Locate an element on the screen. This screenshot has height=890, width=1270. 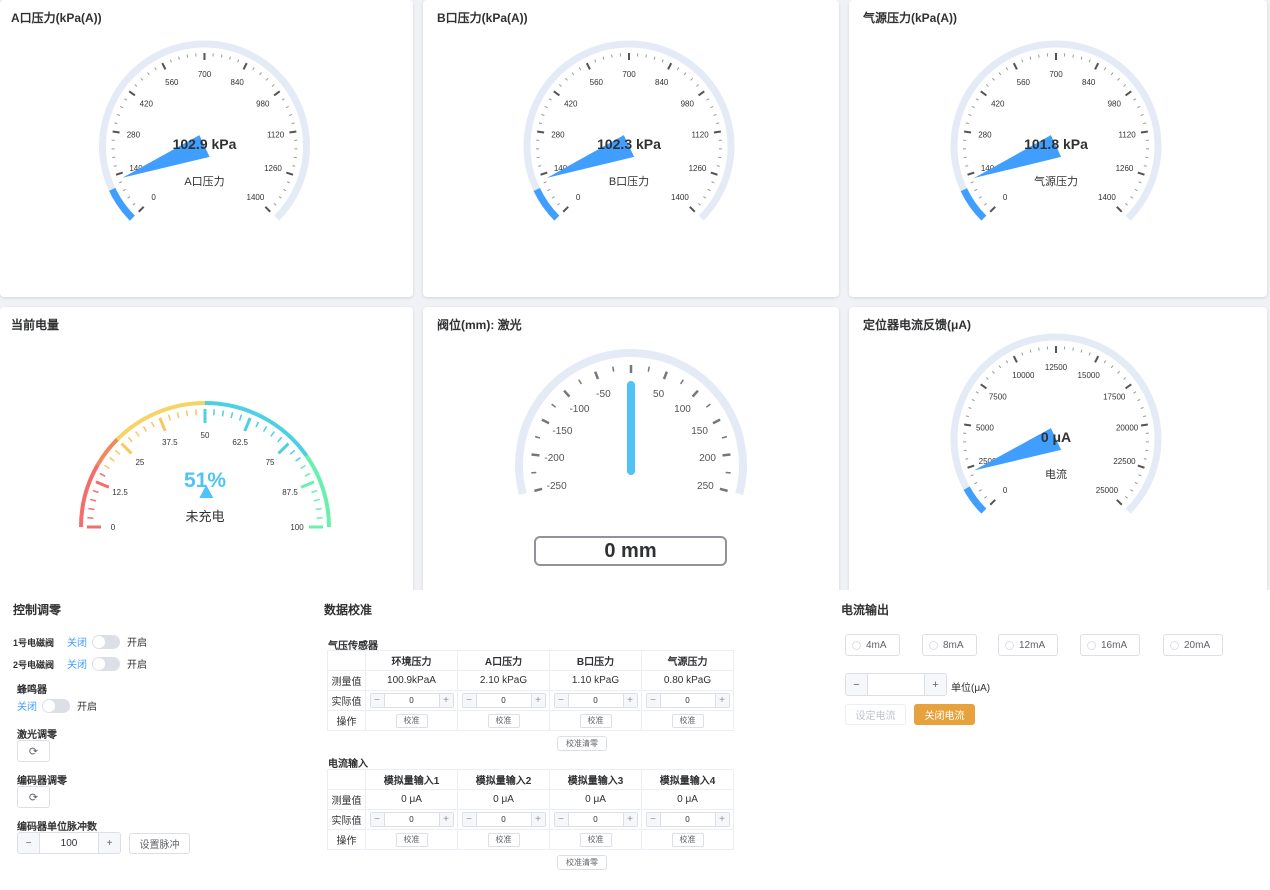
valve1-toggle is located at coordinates (106, 641).